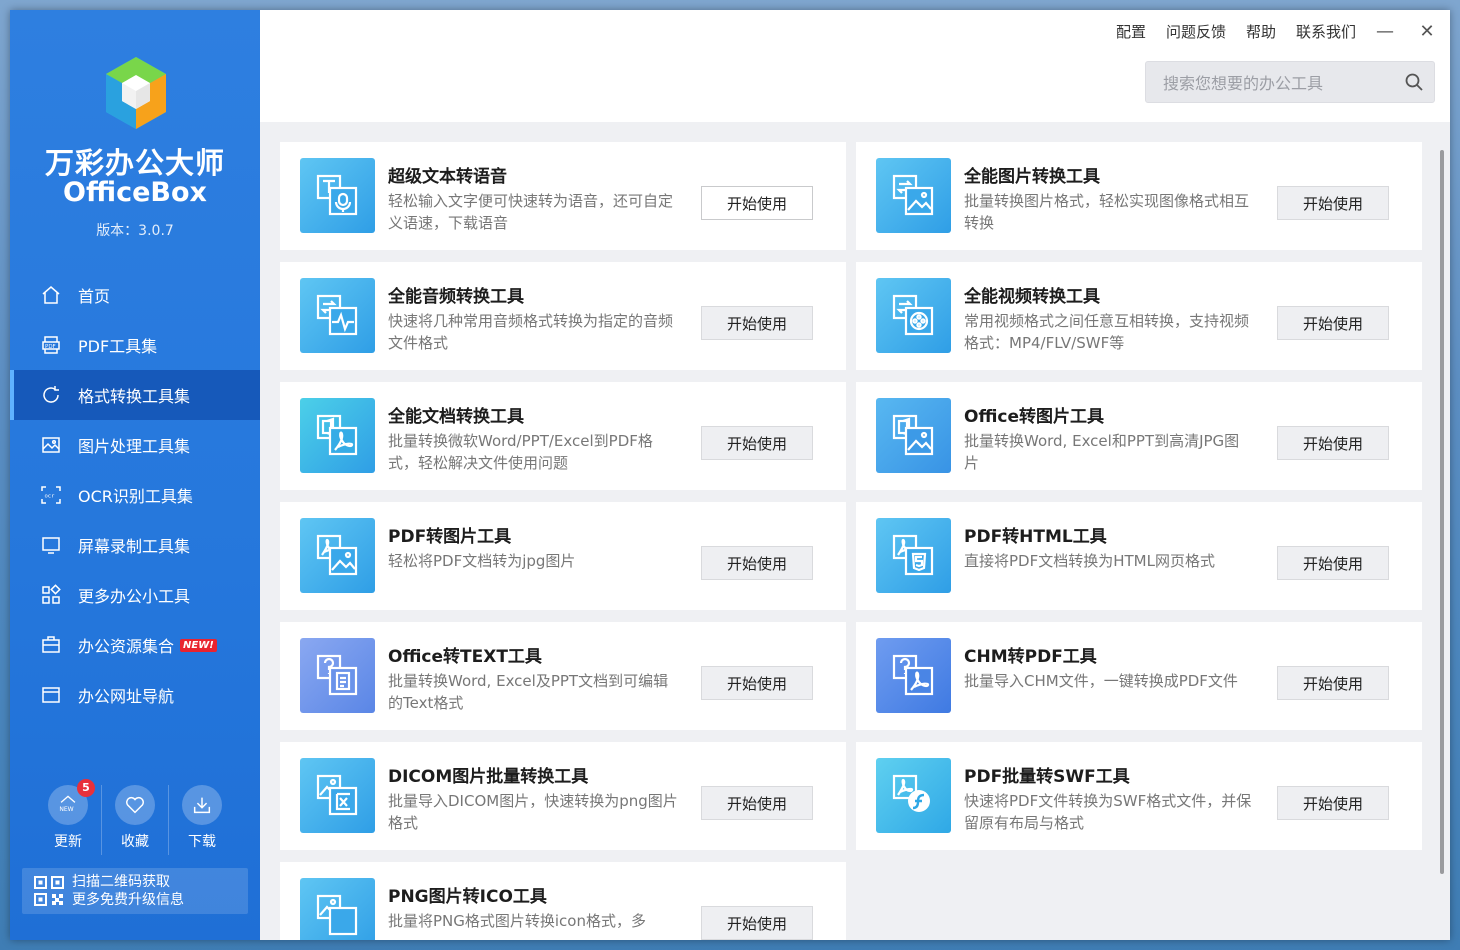 This screenshot has height=950, width=1460. I want to click on search-box, so click(1290, 82).